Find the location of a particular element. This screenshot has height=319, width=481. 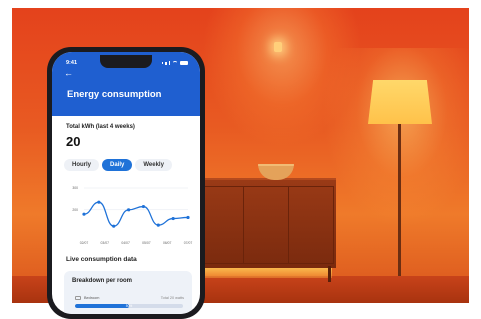

x-tick-label: 02/07 is located at coordinates (84, 243).